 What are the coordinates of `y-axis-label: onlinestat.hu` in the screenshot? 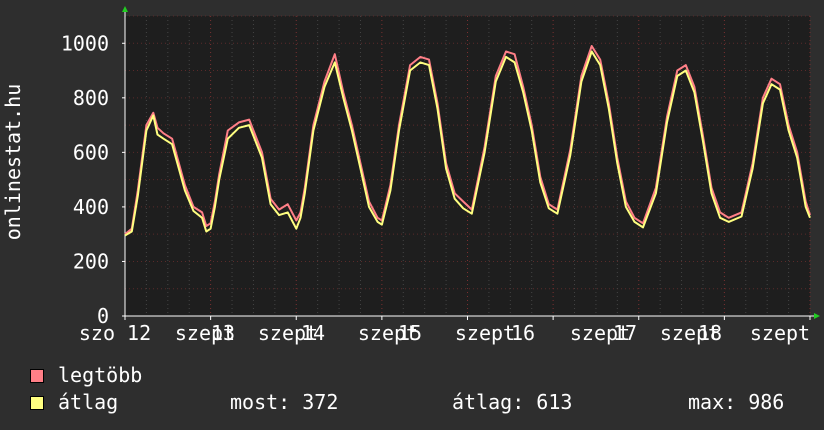 It's located at (13, 162).